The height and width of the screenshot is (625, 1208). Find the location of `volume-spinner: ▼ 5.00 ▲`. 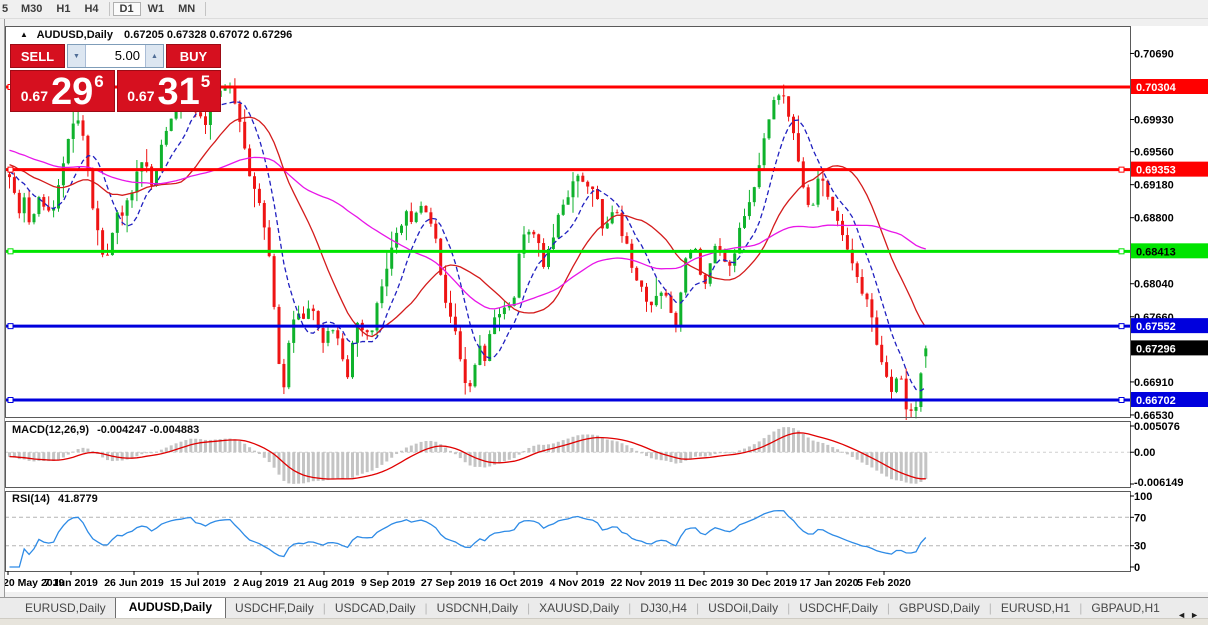

volume-spinner: ▼ 5.00 ▲ is located at coordinates (115, 56).